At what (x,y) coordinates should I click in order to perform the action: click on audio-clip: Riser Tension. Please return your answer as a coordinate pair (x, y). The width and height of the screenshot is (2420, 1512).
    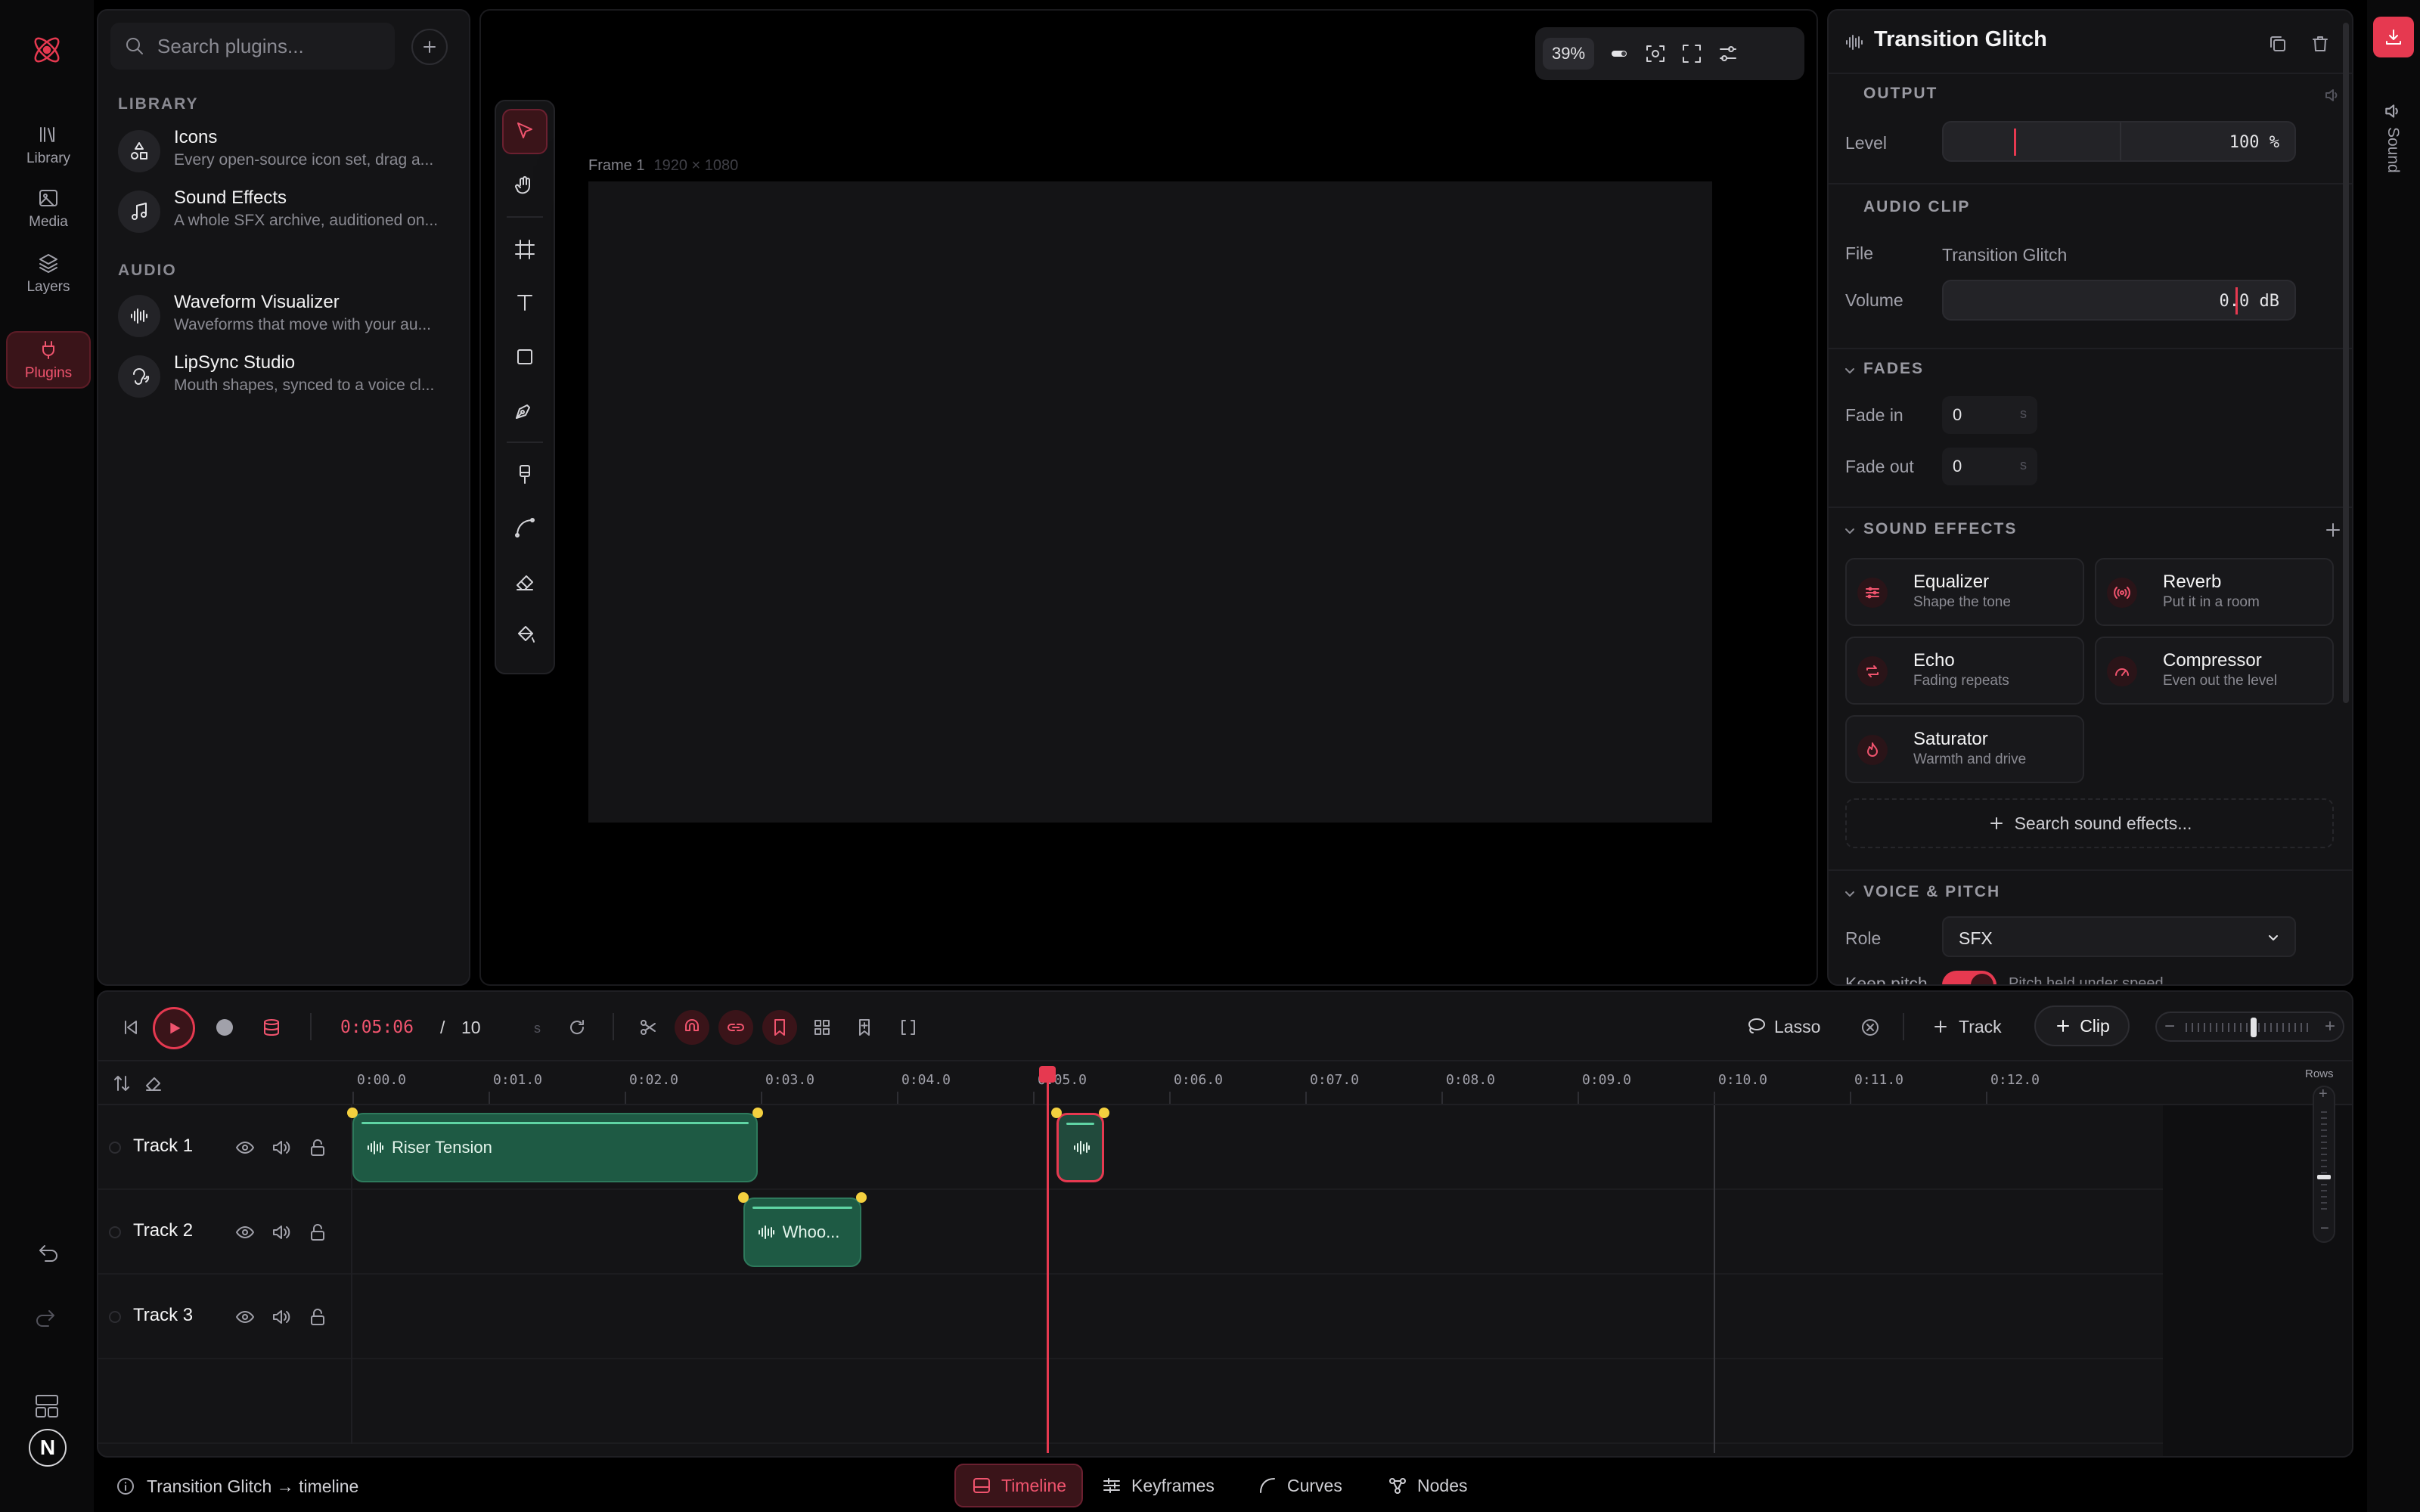
    Looking at the image, I should click on (555, 1147).